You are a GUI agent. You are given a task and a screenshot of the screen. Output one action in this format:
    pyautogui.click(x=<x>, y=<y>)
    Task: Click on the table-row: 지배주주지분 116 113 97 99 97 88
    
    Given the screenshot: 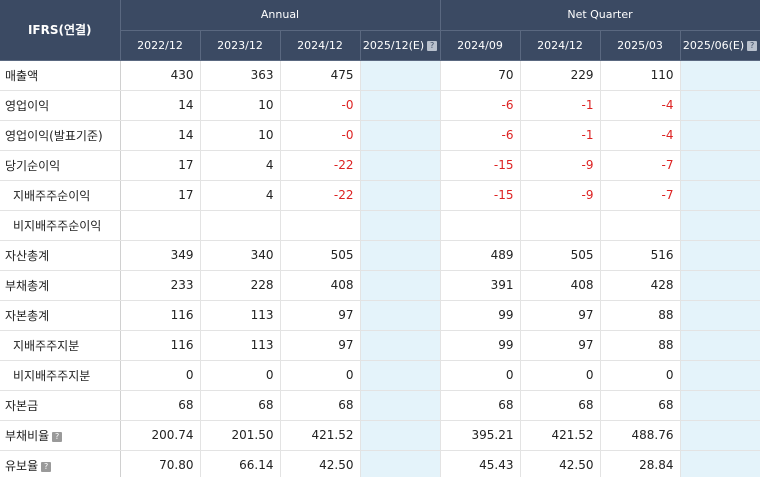 What is the action you would take?
    pyautogui.click(x=380, y=345)
    